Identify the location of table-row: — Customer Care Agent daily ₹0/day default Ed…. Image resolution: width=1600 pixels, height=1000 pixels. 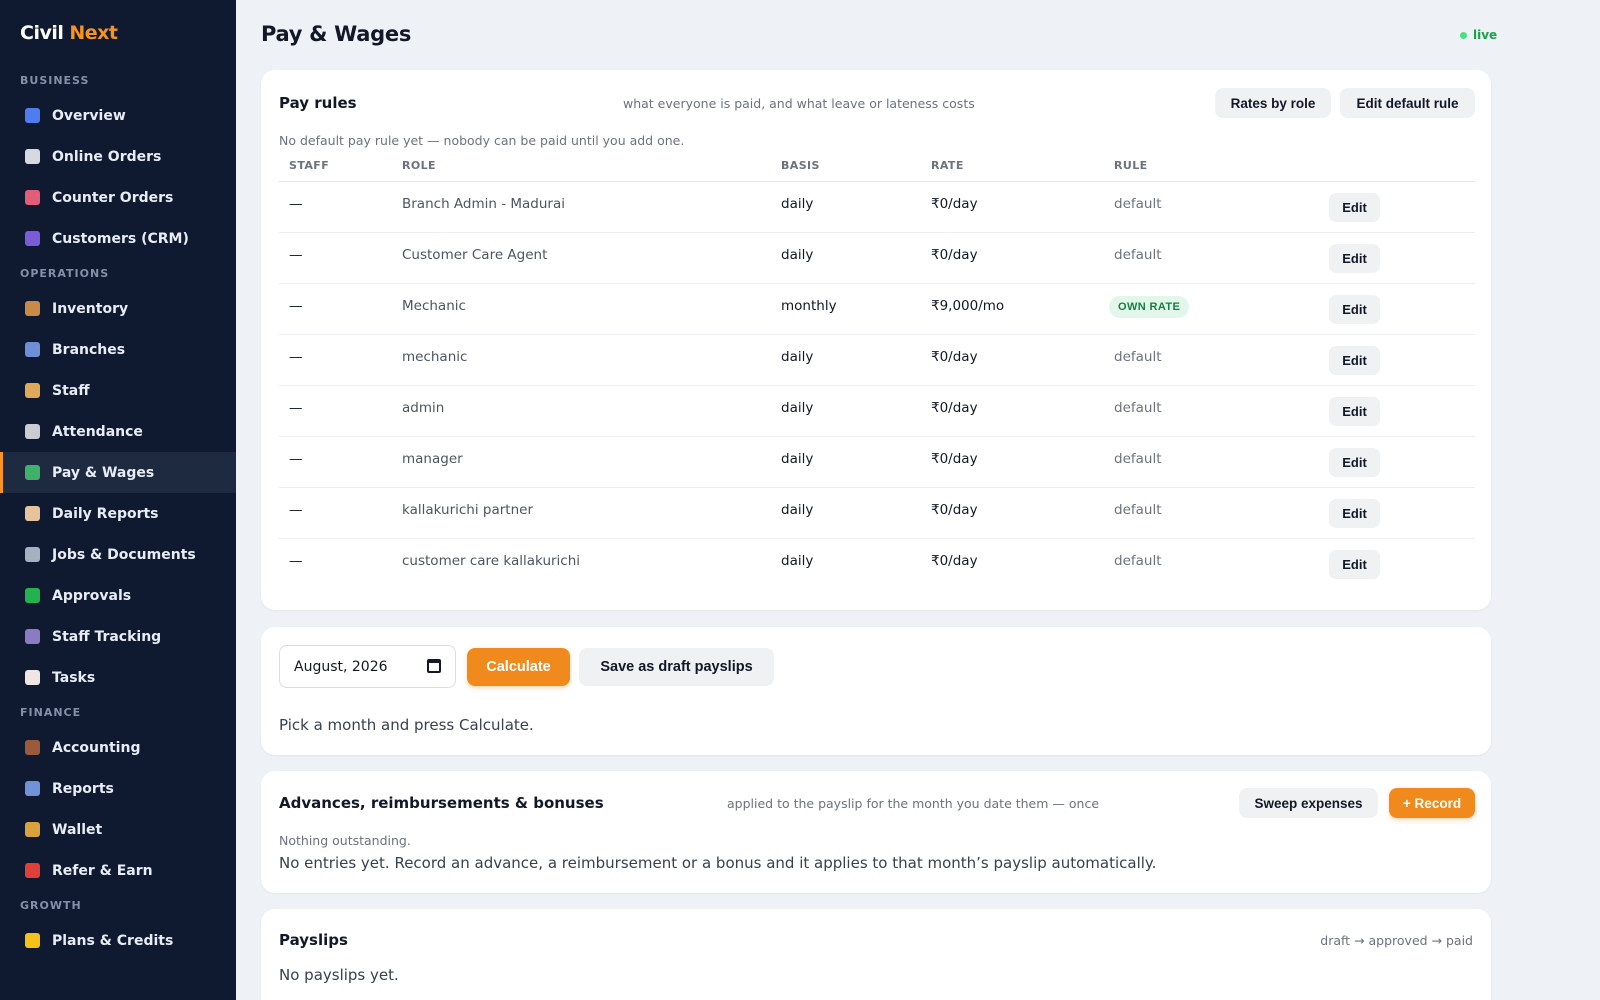
(877, 258).